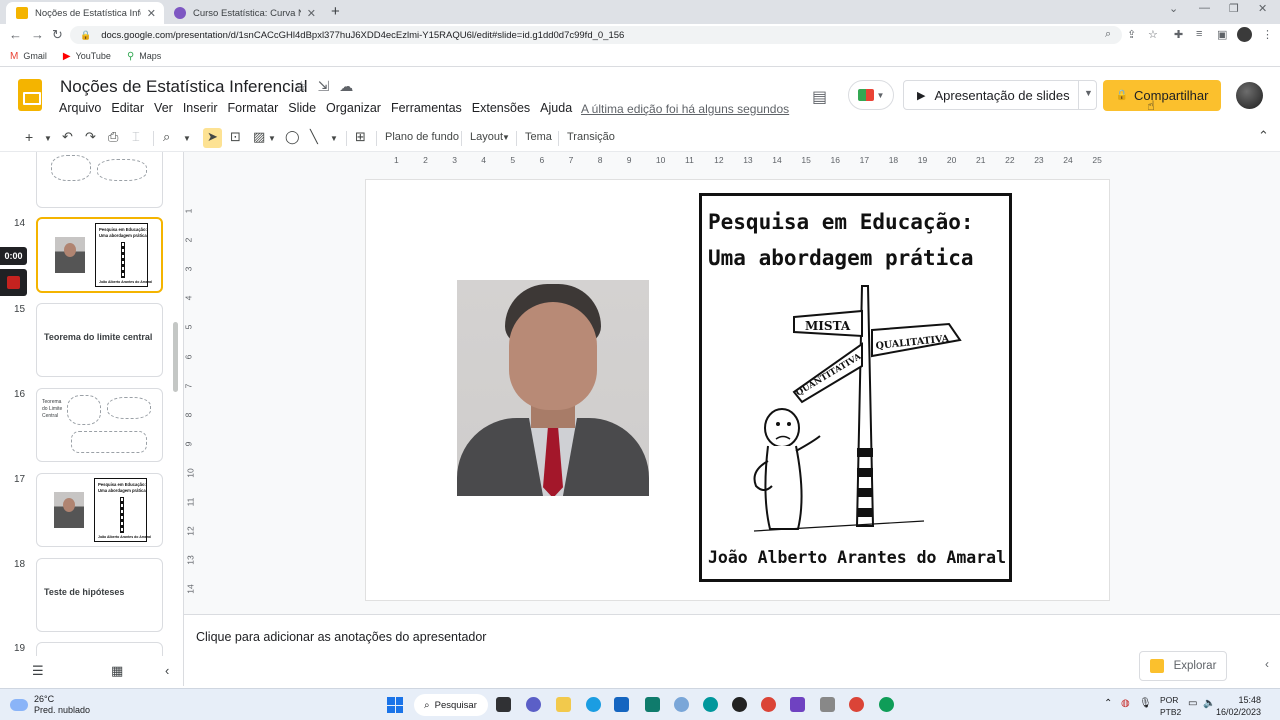  Describe the element at coordinates (1267, 664) in the screenshot. I see `expand-side-panel-icon: ‹` at that location.